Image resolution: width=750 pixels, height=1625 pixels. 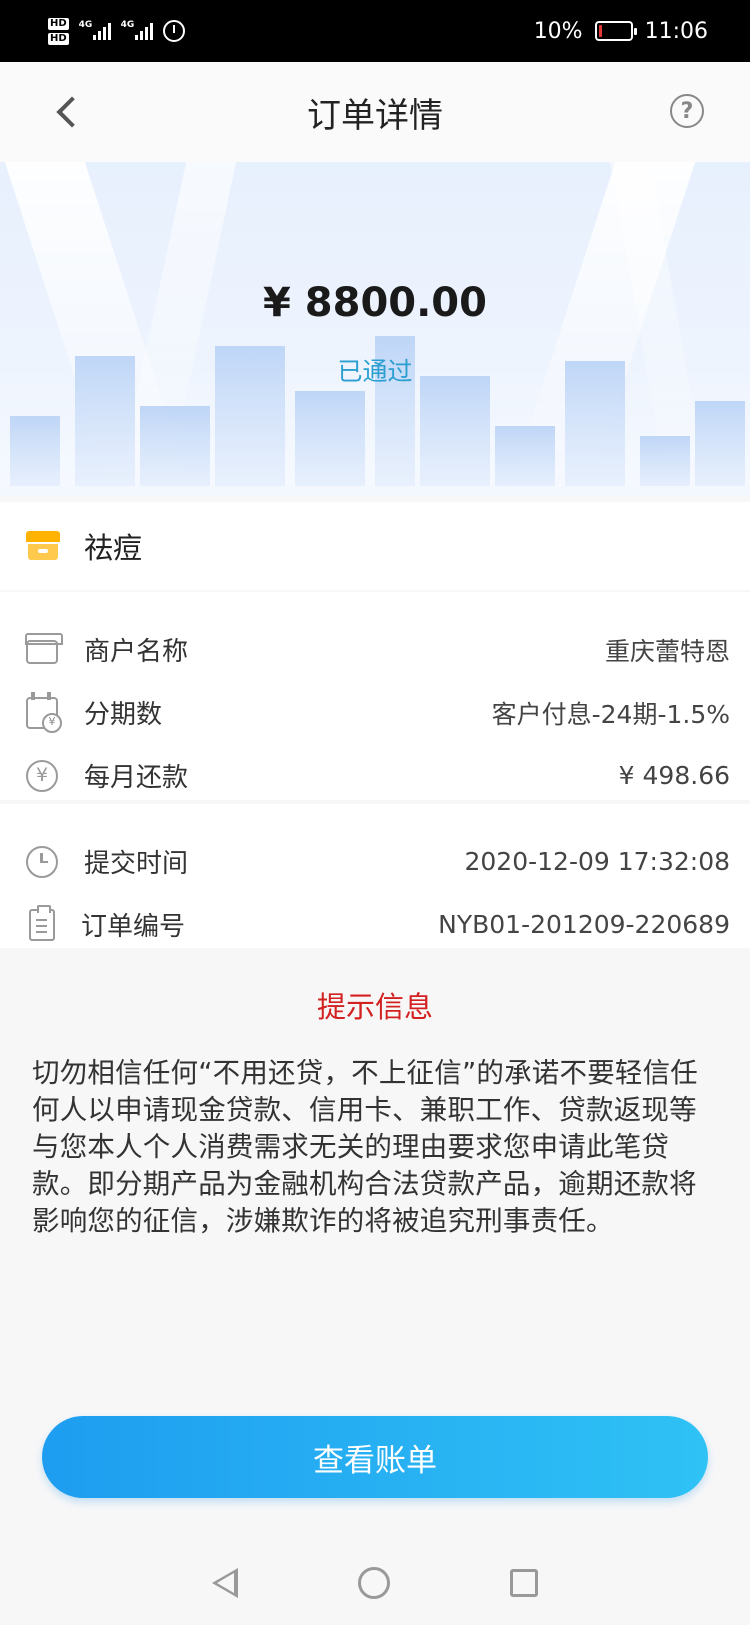 What do you see at coordinates (674, 775) in the screenshot?
I see `detail-value: ¥ 498.66` at bounding box center [674, 775].